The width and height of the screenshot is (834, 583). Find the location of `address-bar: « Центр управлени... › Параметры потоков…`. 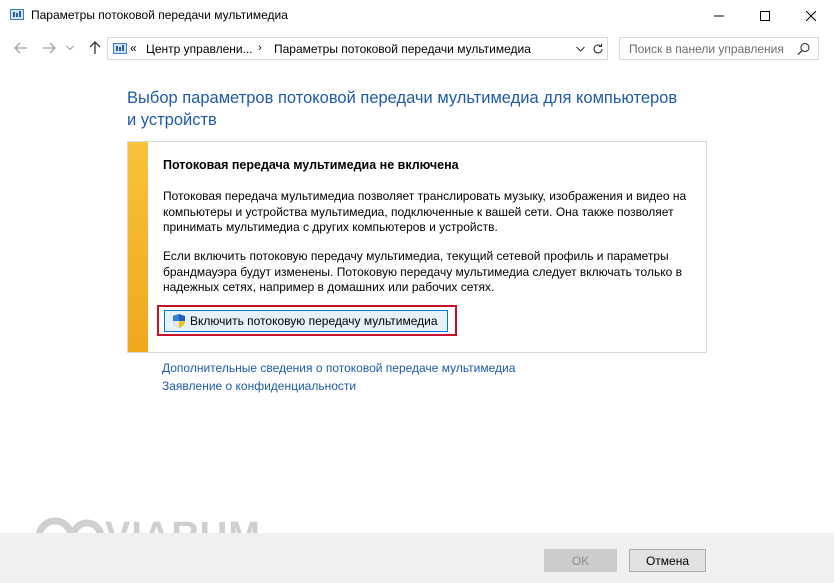

address-bar: « Центр управлени... › Параметры потоков… is located at coordinates (357, 48).